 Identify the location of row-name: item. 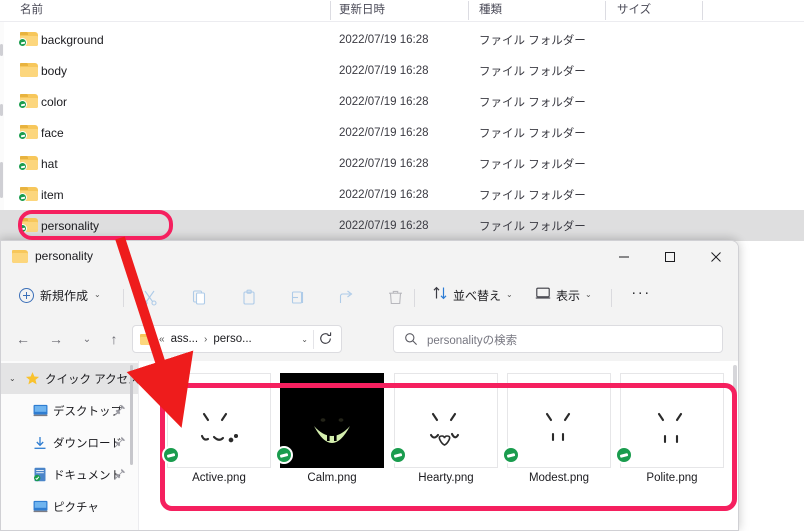
(52, 194).